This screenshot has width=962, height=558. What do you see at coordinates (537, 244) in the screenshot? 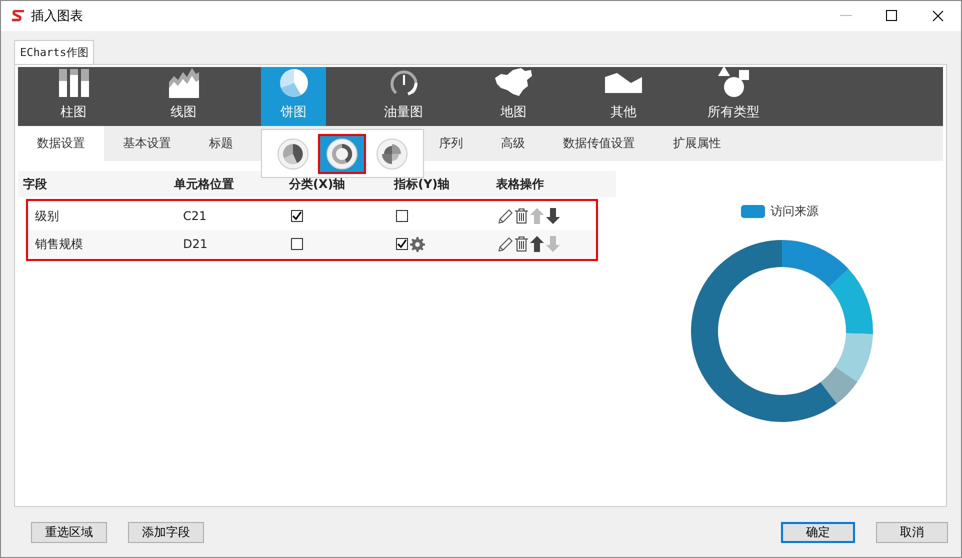
I see `up-arrow-icon` at bounding box center [537, 244].